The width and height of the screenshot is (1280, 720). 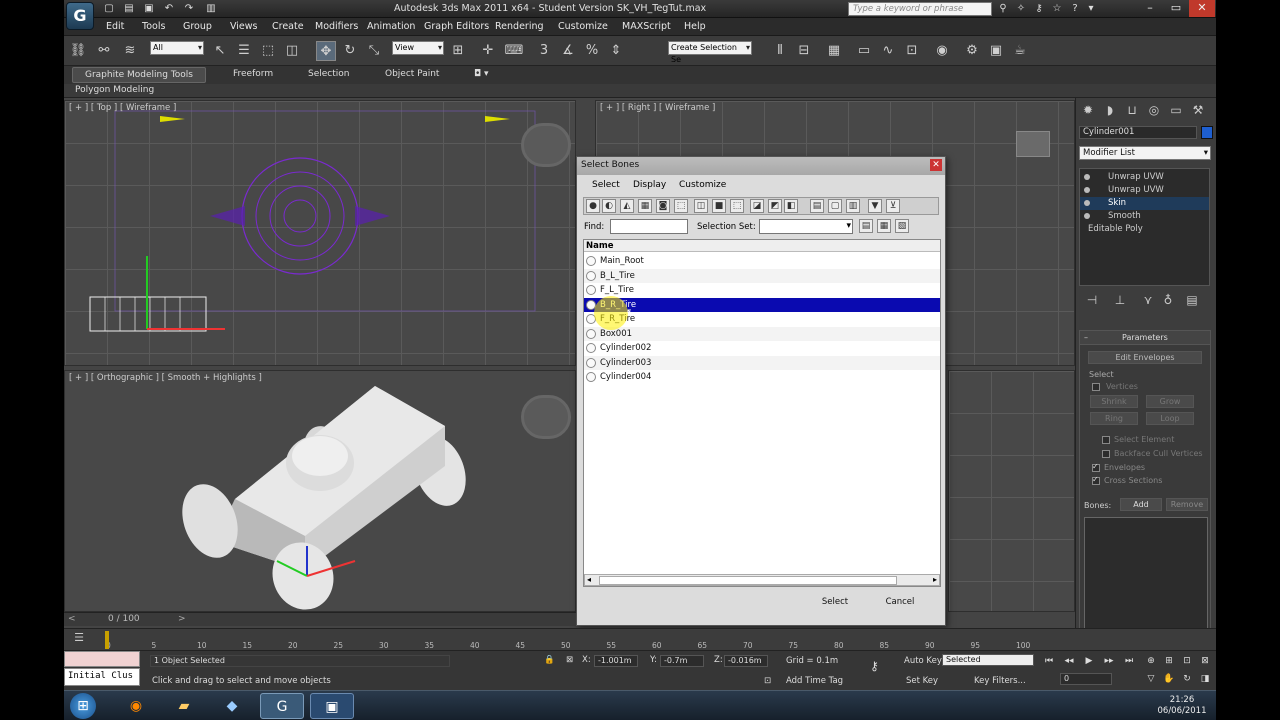 I want to click on auto-key-button: Auto Key, so click(x=923, y=661).